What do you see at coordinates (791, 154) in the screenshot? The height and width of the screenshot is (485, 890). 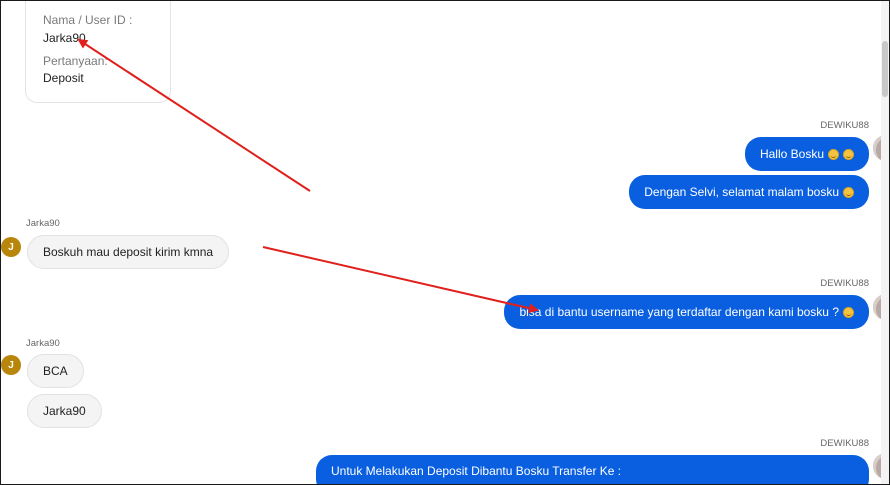 I see `message-text: Hallo Bosku` at bounding box center [791, 154].